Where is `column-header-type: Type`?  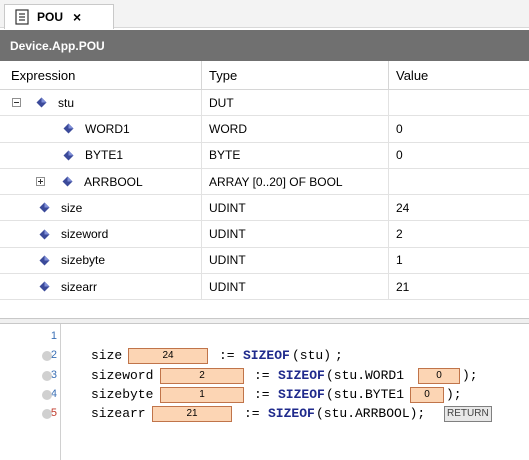 column-header-type: Type is located at coordinates (295, 75).